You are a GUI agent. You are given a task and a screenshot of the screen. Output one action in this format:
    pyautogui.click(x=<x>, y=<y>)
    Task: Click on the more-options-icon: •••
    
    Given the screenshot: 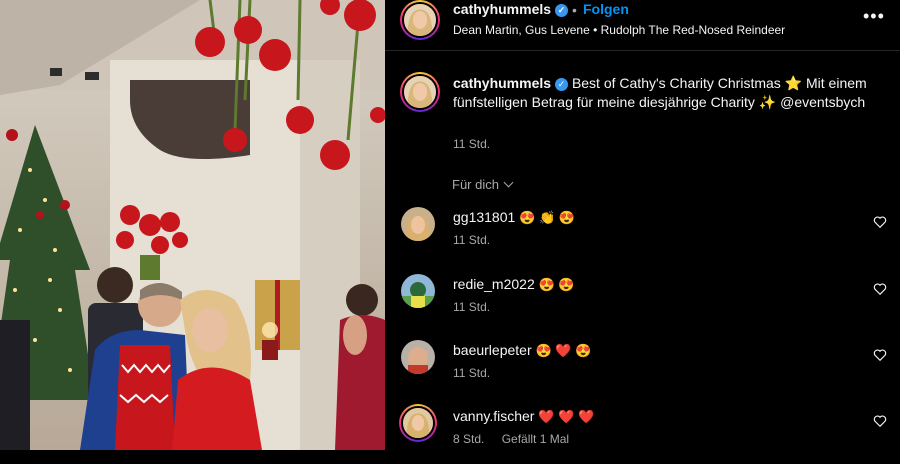 What is the action you would take?
    pyautogui.click(x=874, y=16)
    